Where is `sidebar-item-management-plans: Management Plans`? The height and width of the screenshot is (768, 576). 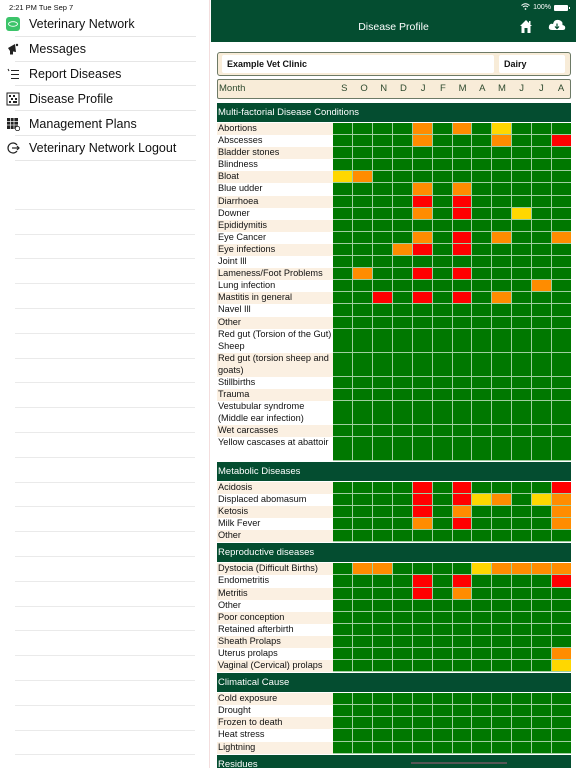
sidebar-item-management-plans: Management Plans is located at coordinates (105, 123).